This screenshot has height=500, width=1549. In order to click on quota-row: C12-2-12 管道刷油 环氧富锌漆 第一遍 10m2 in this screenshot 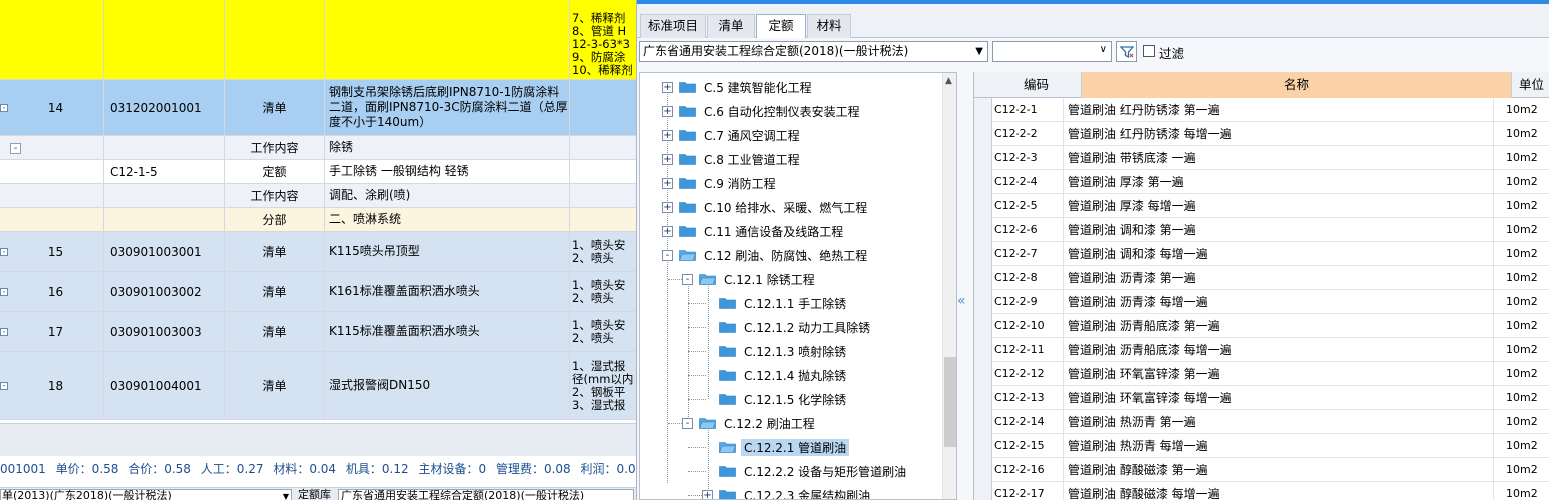, I will do `click(1261, 374)`.